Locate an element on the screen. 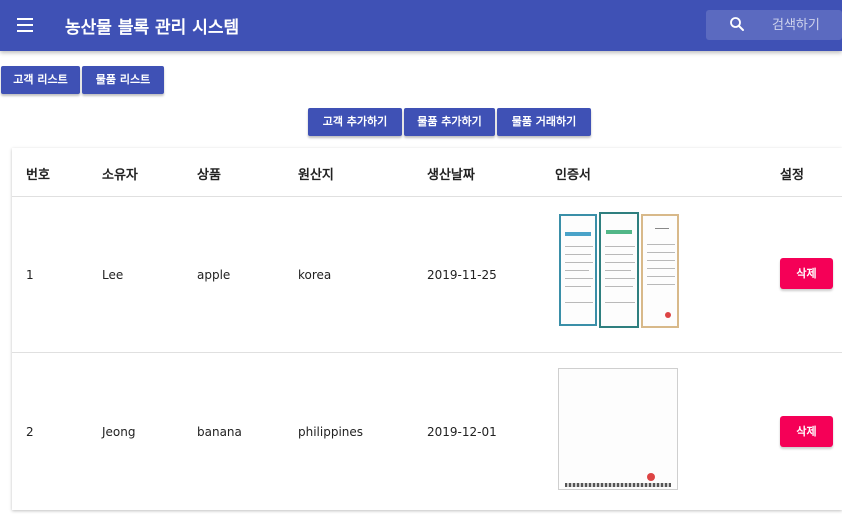 Image resolution: width=842 pixels, height=514 pixels. row-1-origin: korea is located at coordinates (315, 275).